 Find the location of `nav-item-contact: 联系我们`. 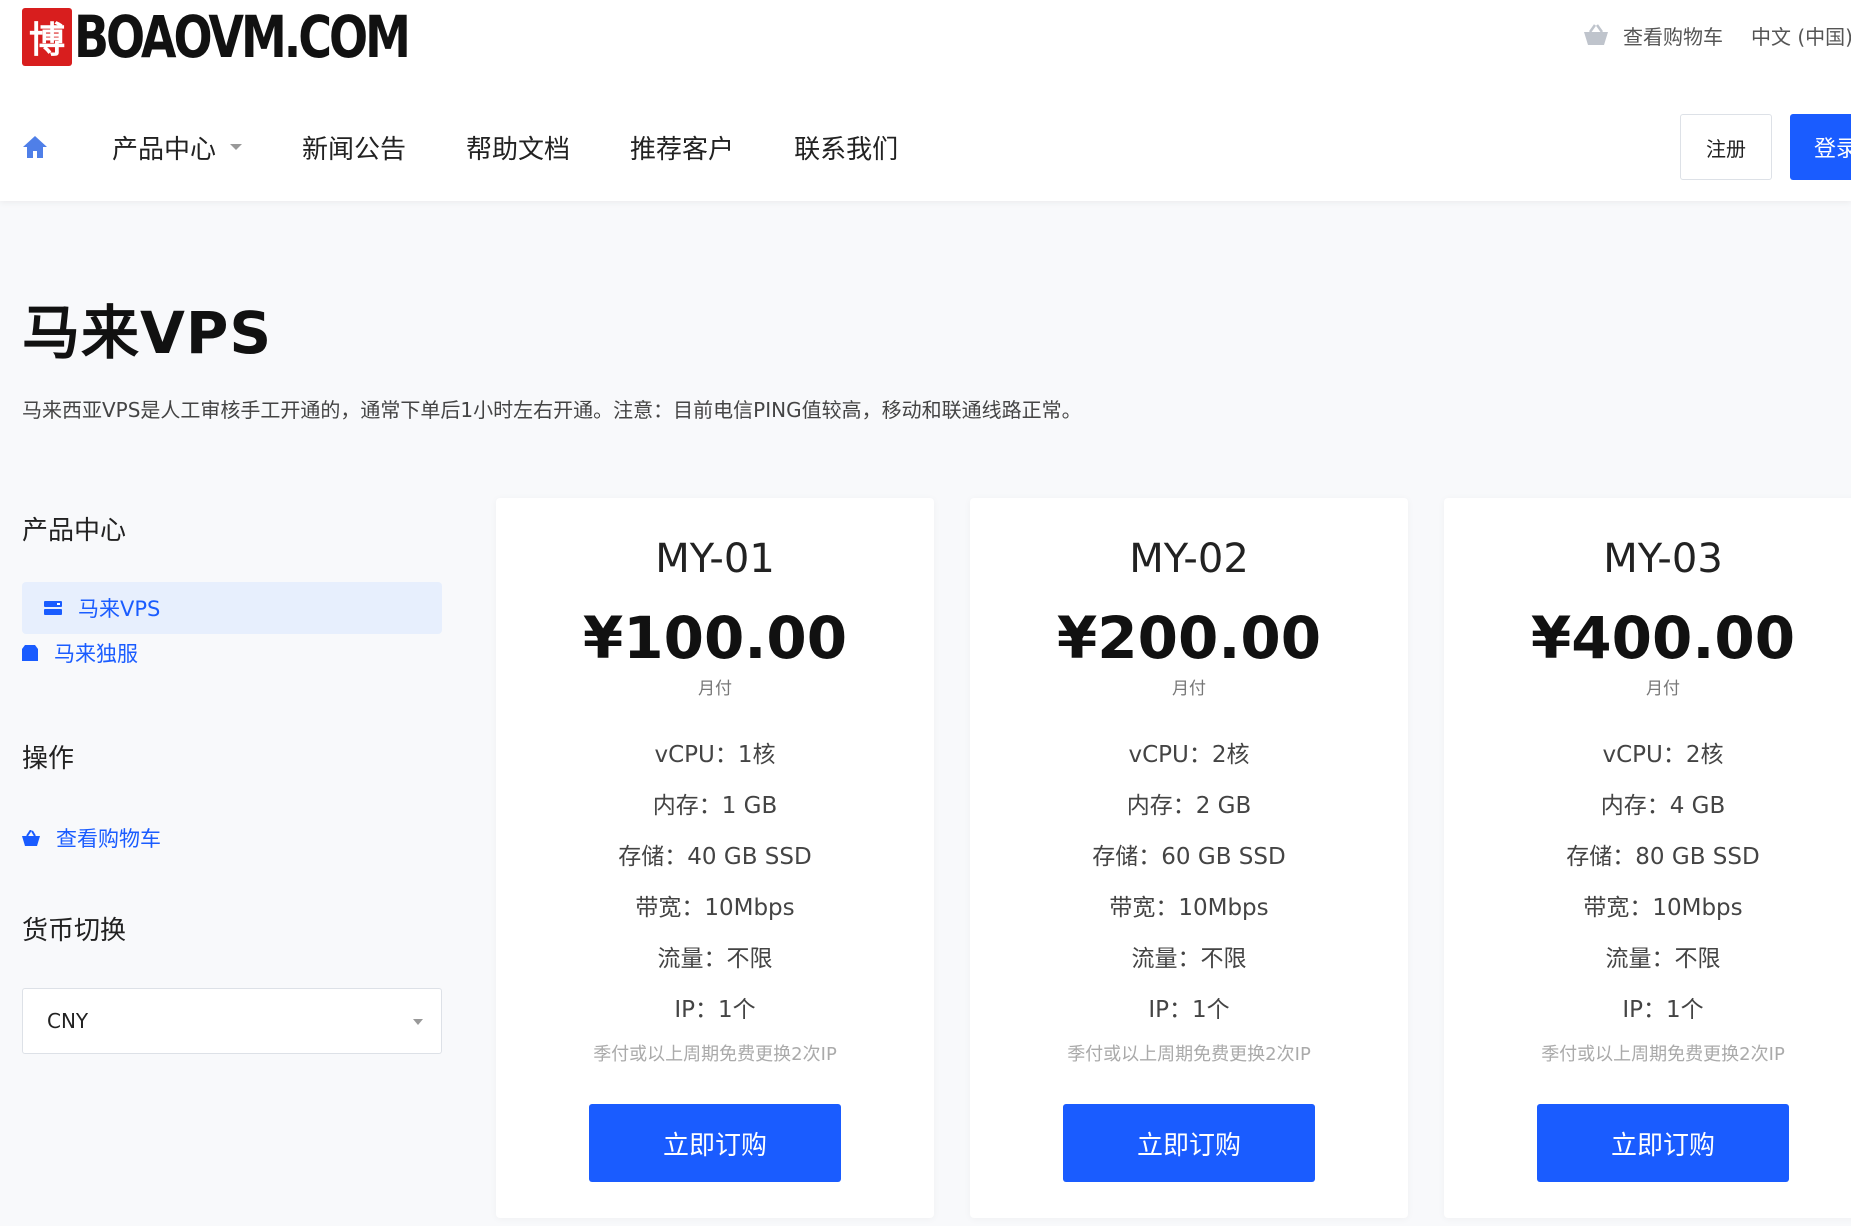

nav-item-contact: 联系我们 is located at coordinates (846, 147).